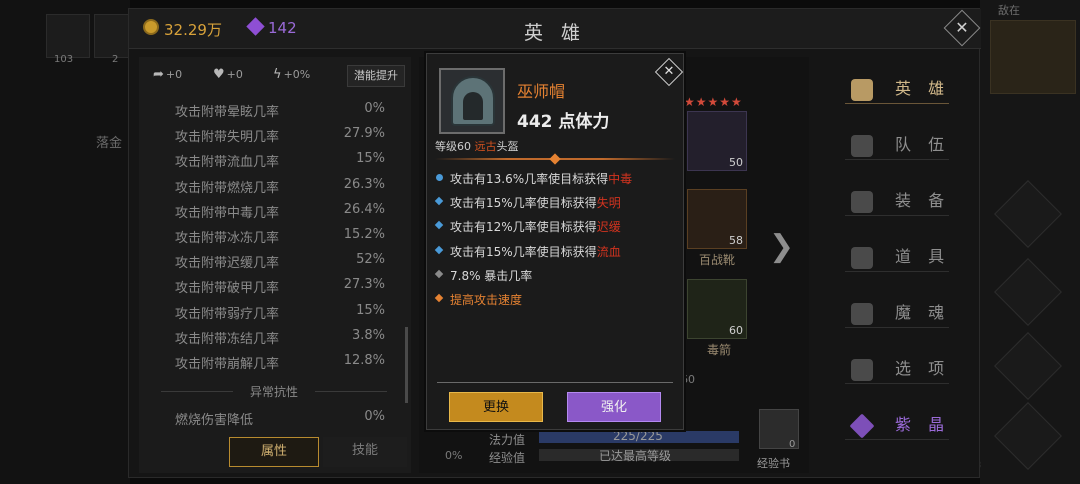 The width and height of the screenshot is (1080, 484). What do you see at coordinates (620, 179) in the screenshot?
I see `effect-highlight: 中毒` at bounding box center [620, 179].